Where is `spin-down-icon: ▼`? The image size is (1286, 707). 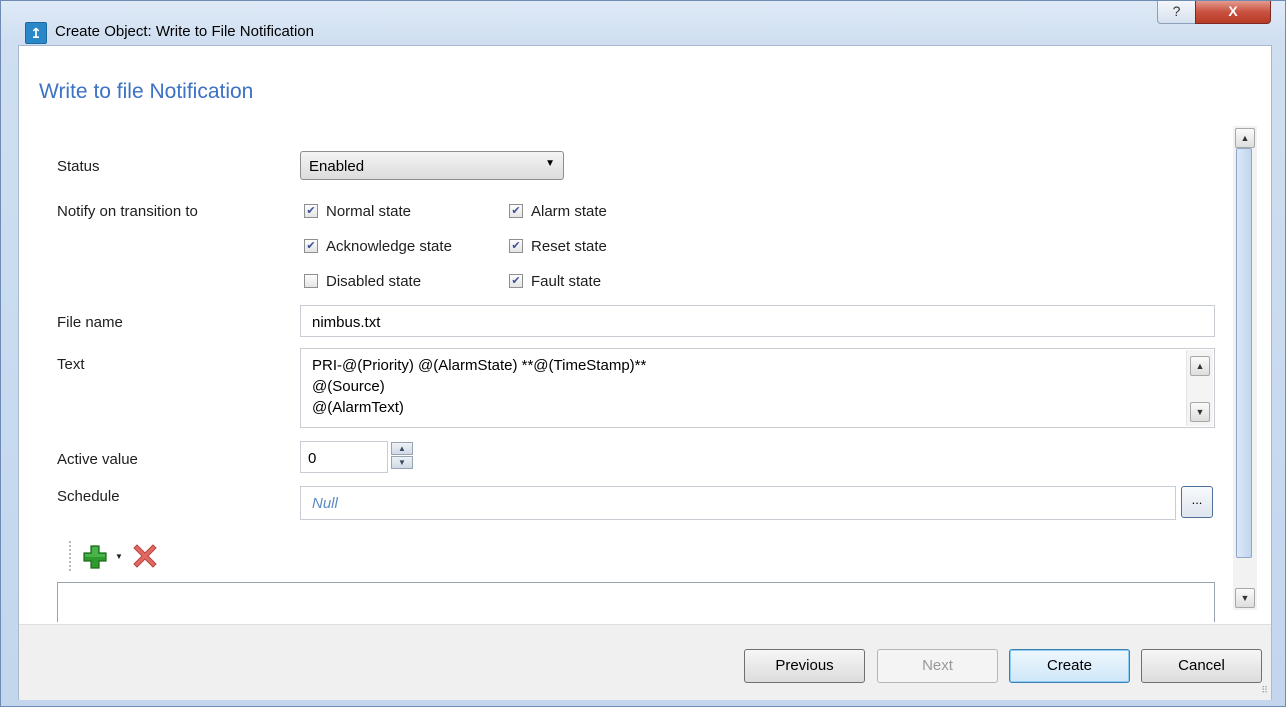 spin-down-icon: ▼ is located at coordinates (402, 462).